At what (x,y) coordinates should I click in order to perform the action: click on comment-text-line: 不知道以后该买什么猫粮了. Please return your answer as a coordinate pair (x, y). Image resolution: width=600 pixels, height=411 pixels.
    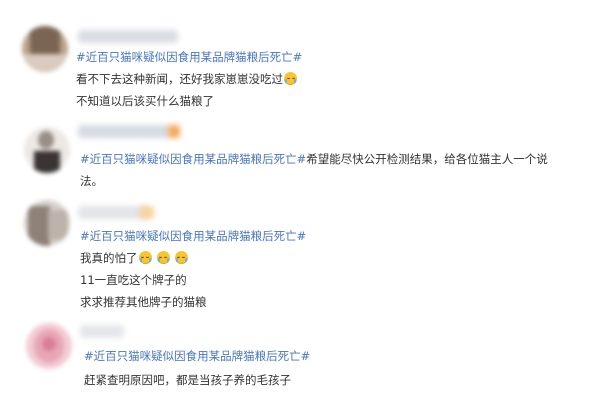
    Looking at the image, I should click on (145, 101).